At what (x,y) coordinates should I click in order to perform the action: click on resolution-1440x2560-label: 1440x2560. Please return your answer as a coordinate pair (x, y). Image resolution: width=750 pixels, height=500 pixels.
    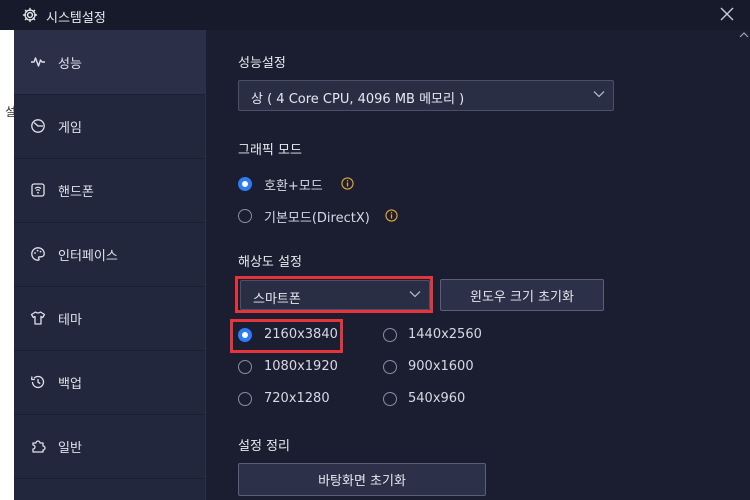
    Looking at the image, I should click on (445, 334).